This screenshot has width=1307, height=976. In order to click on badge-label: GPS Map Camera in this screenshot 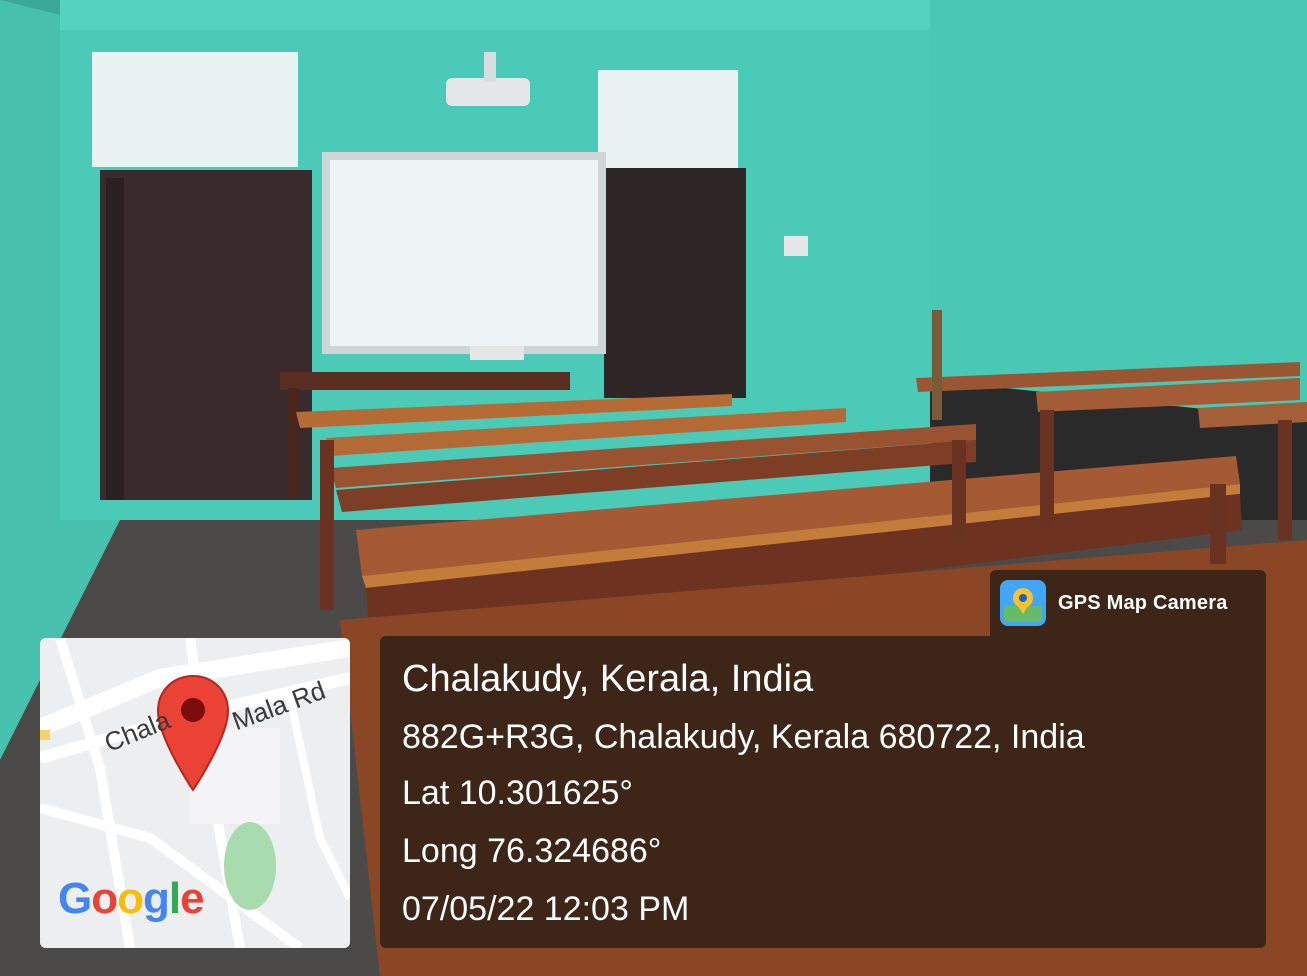, I will do `click(1143, 602)`.